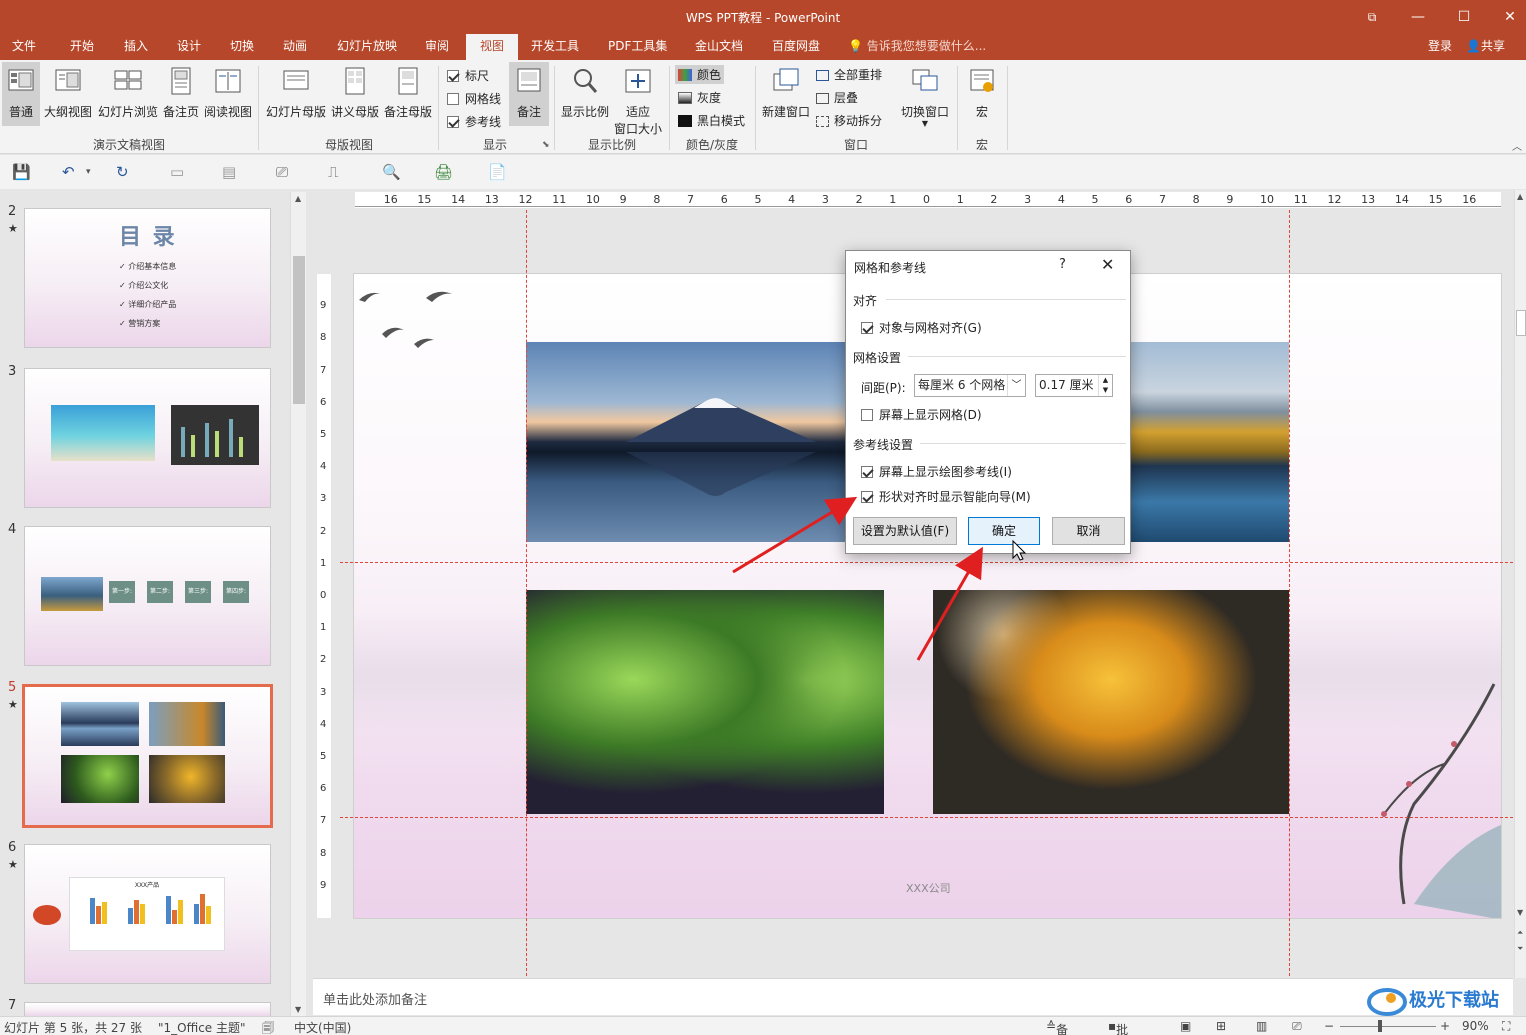 Image resolution: width=1526 pixels, height=1035 pixels. I want to click on tab-developer: 开发工具, so click(555, 47).